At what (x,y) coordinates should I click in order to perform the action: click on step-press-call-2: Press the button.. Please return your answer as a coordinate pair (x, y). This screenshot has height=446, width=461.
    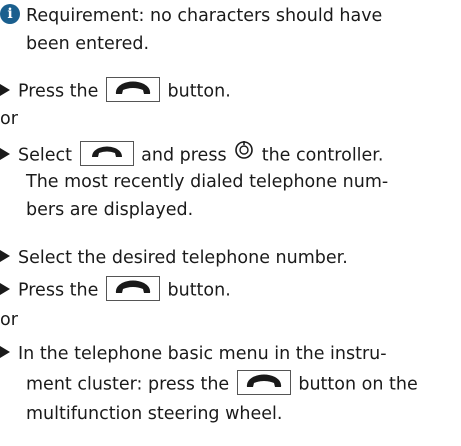
    Looking at the image, I should click on (115, 289).